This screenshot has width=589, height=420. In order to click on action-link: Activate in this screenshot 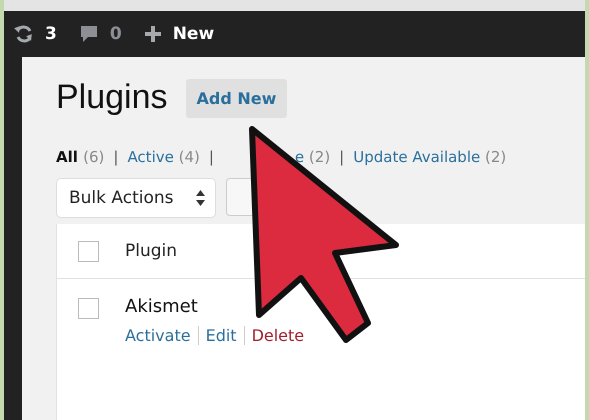, I will do `click(161, 335)`.